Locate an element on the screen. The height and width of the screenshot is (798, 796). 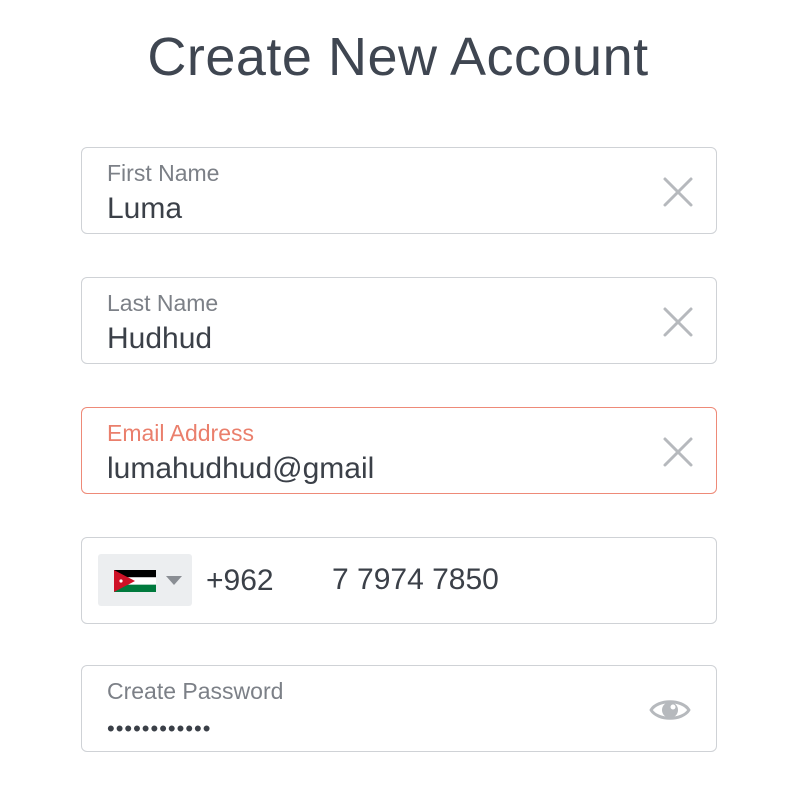
last-name-label: Last Name is located at coordinates (163, 303).